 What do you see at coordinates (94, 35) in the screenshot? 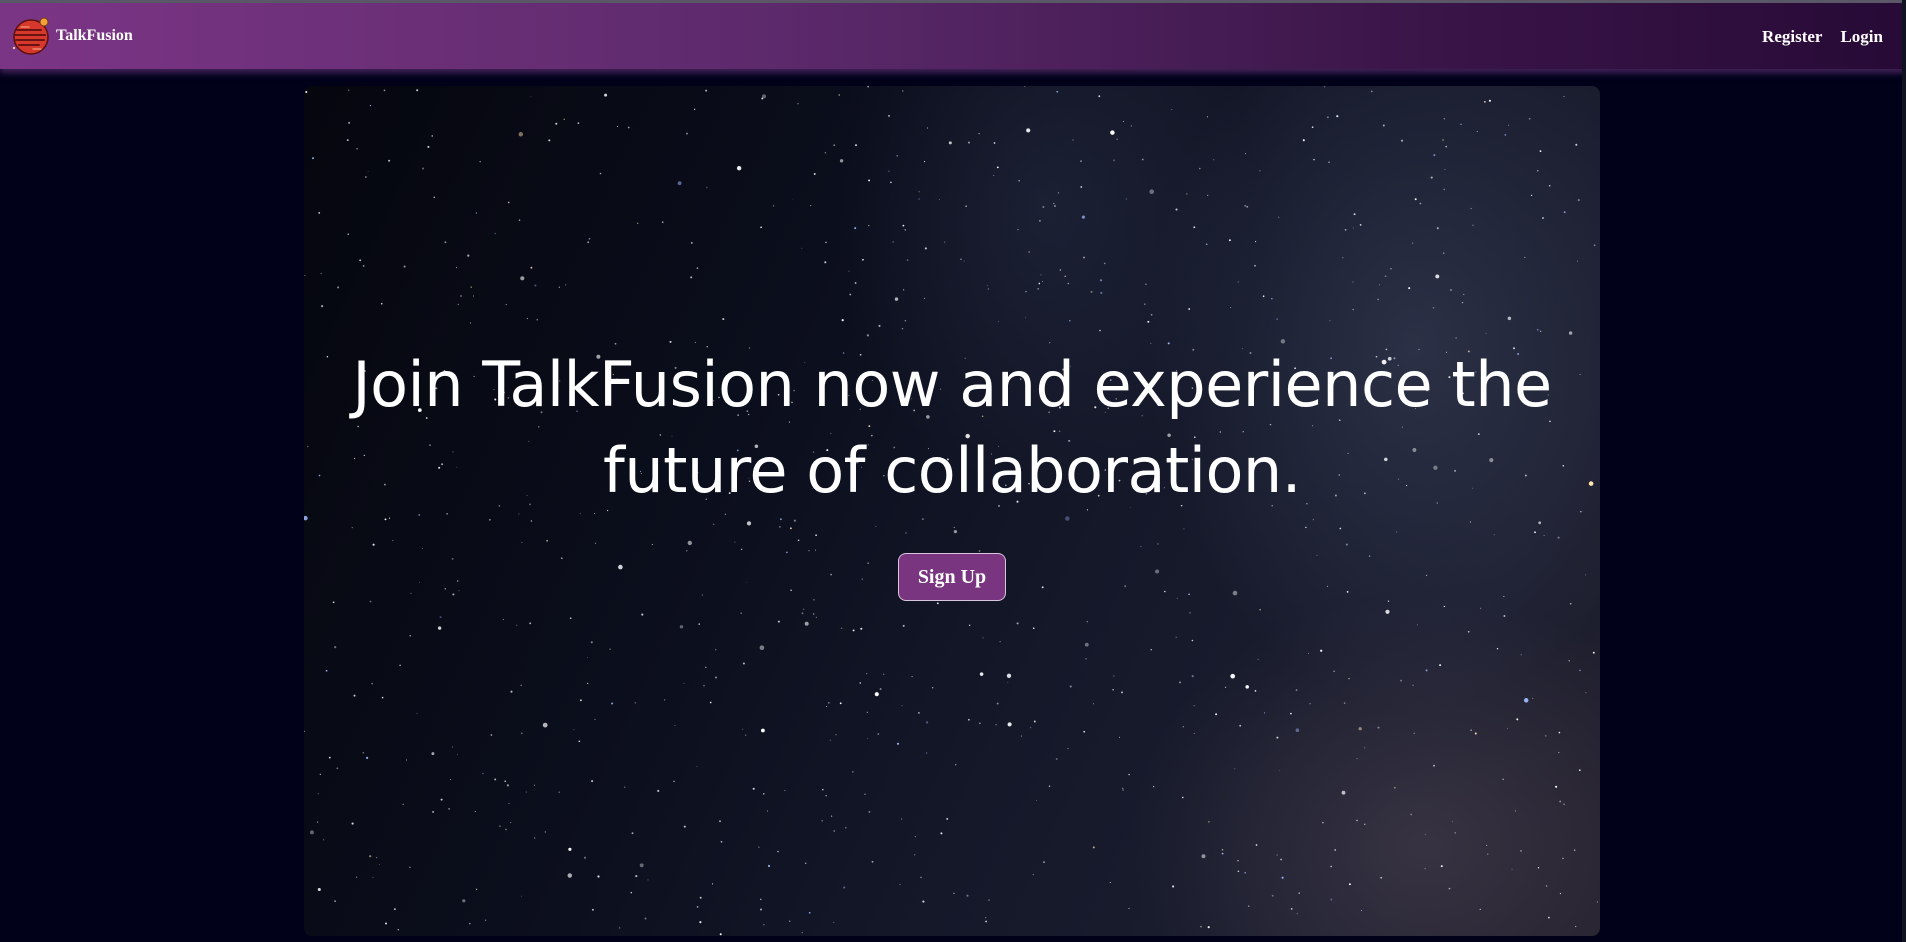
I see `brand-name: TalkFusion` at bounding box center [94, 35].